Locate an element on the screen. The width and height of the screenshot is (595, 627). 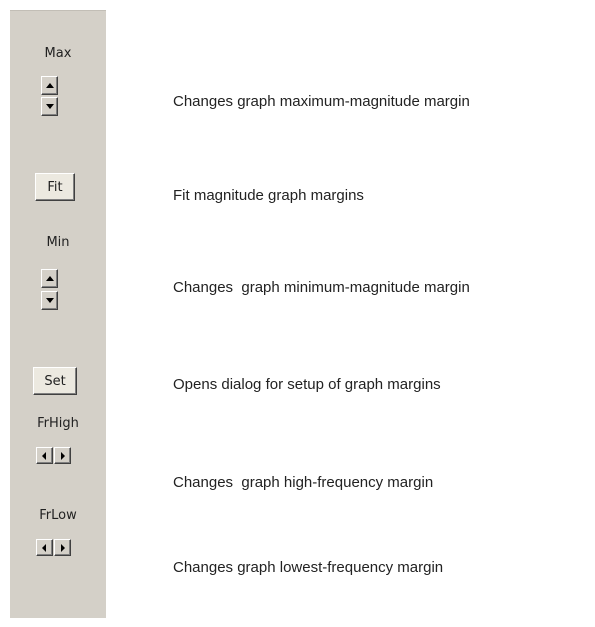
max-down-button is located at coordinates (49, 106).